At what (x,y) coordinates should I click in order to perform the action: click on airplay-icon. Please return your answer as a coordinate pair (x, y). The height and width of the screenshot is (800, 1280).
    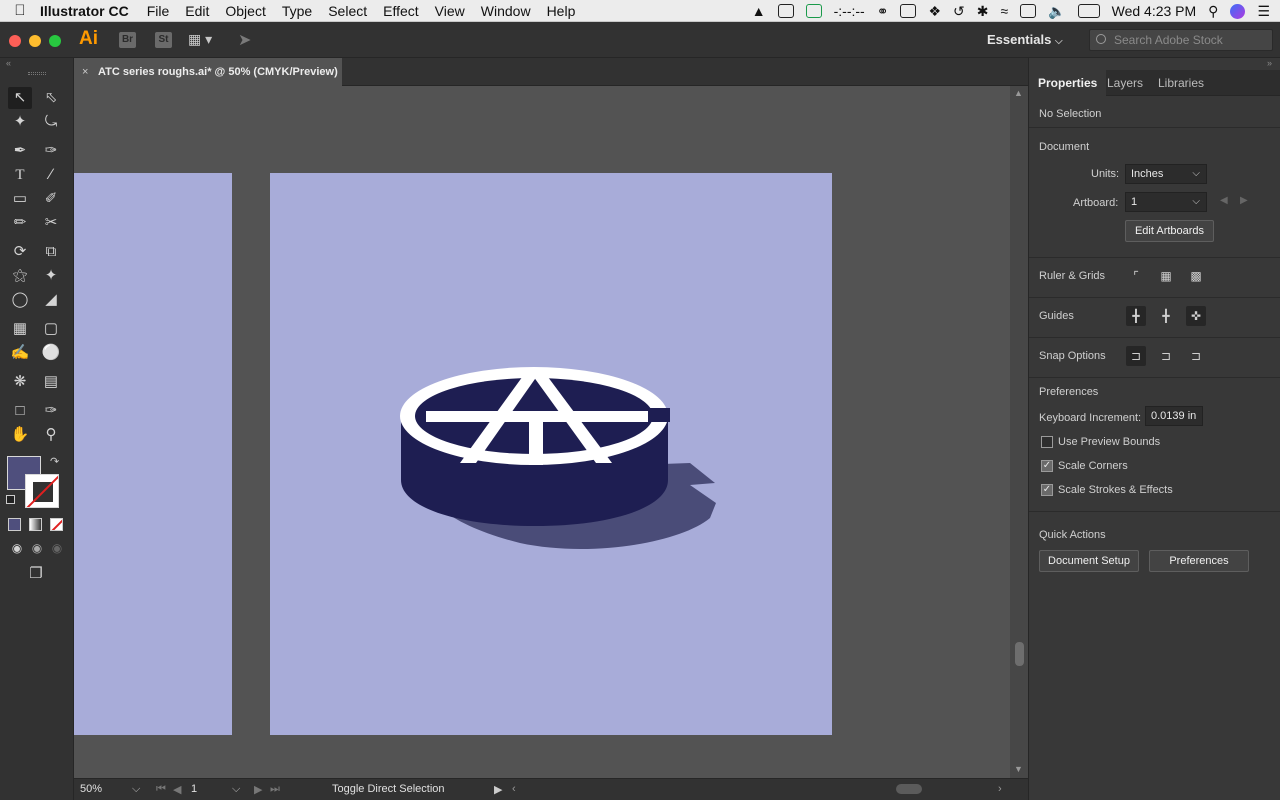
    Looking at the image, I should click on (1028, 11).